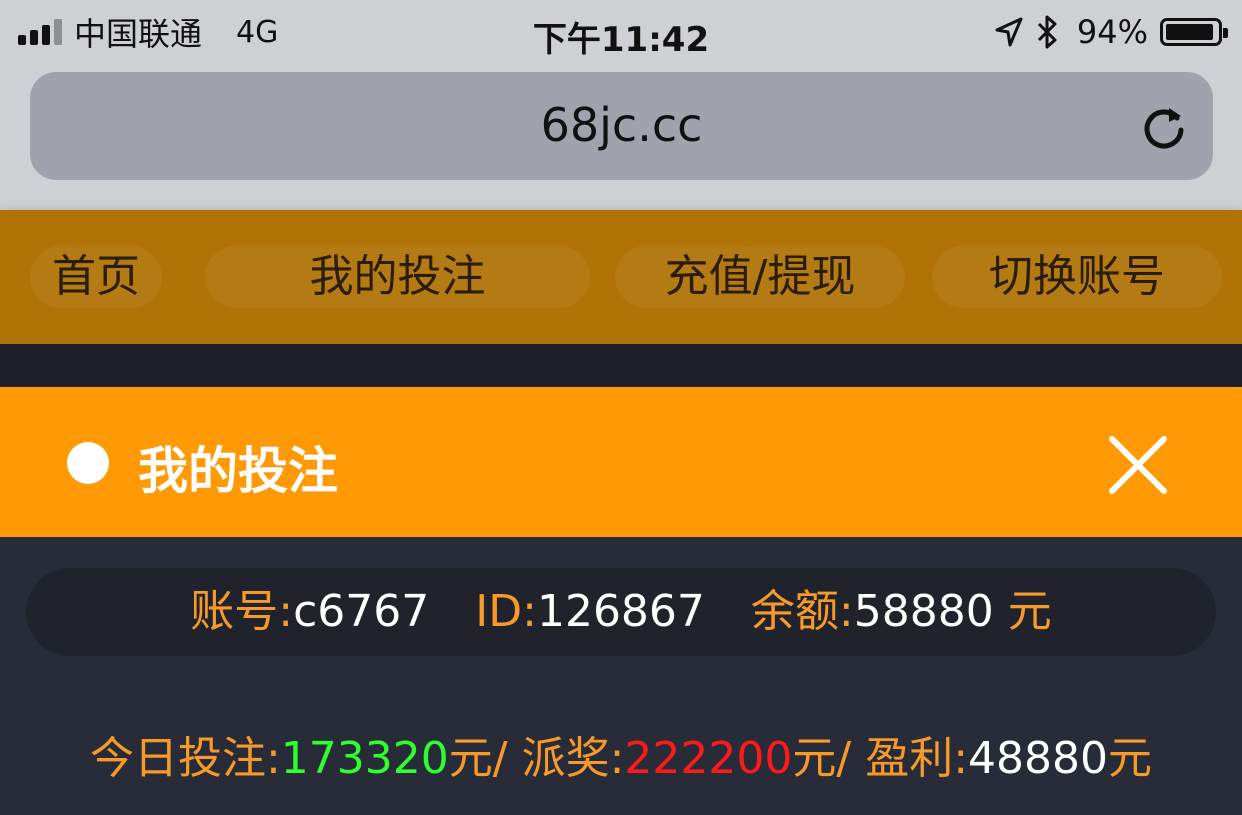  Describe the element at coordinates (1189, 32) in the screenshot. I see `battery-fill` at that location.